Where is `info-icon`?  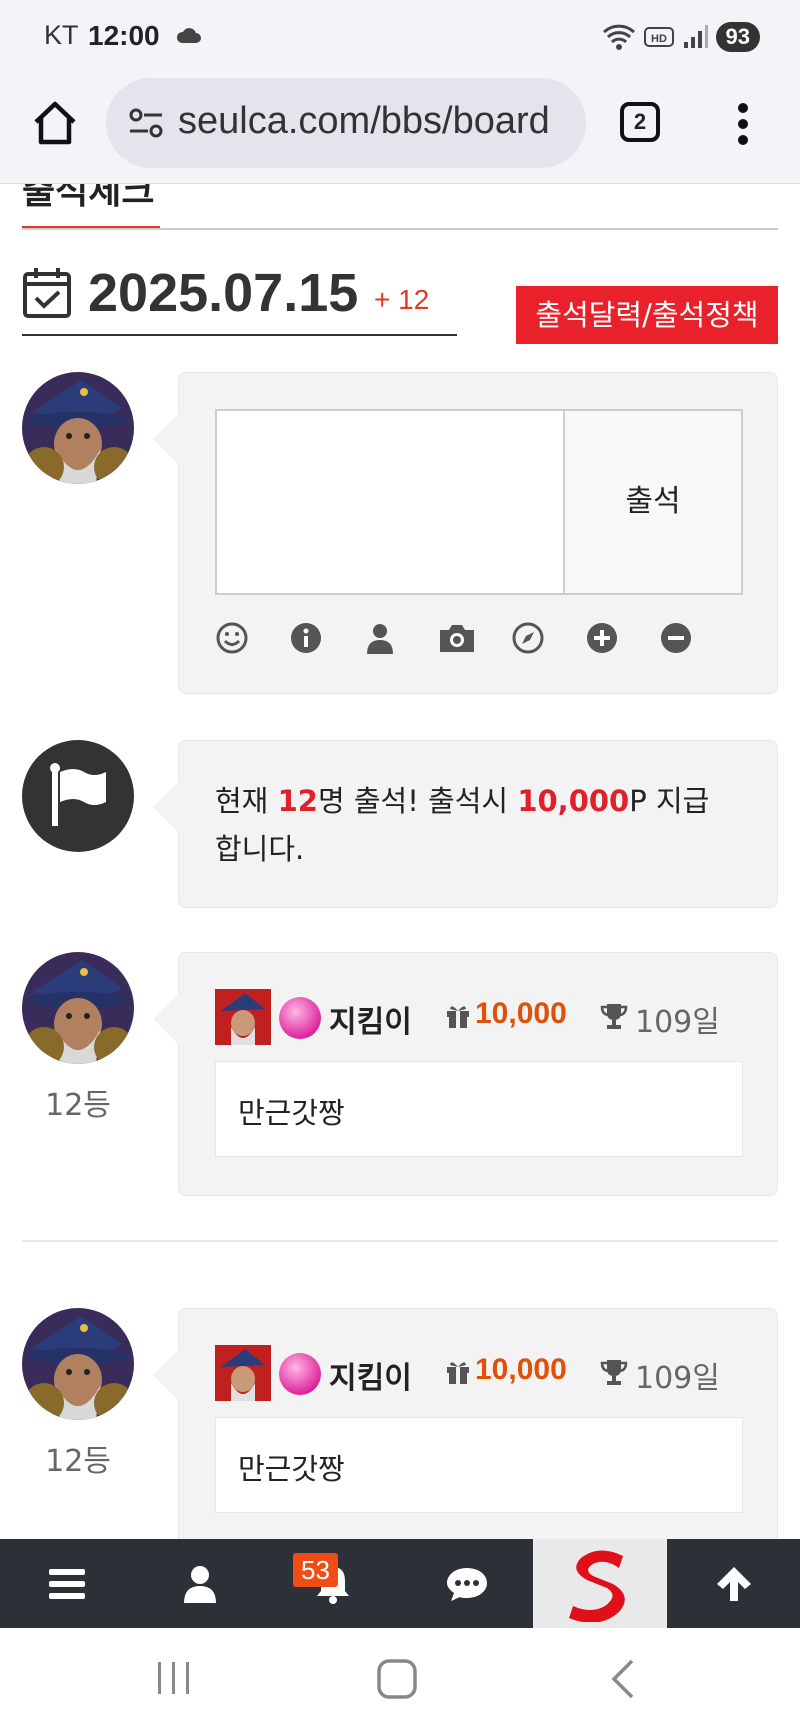 info-icon is located at coordinates (306, 638).